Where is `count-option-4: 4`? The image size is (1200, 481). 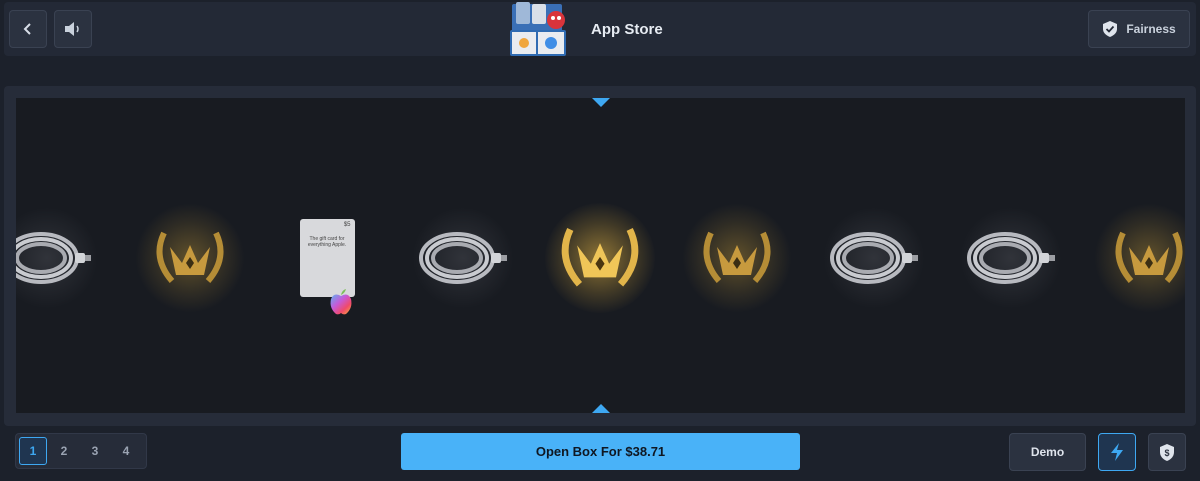 count-option-4: 4 is located at coordinates (126, 451).